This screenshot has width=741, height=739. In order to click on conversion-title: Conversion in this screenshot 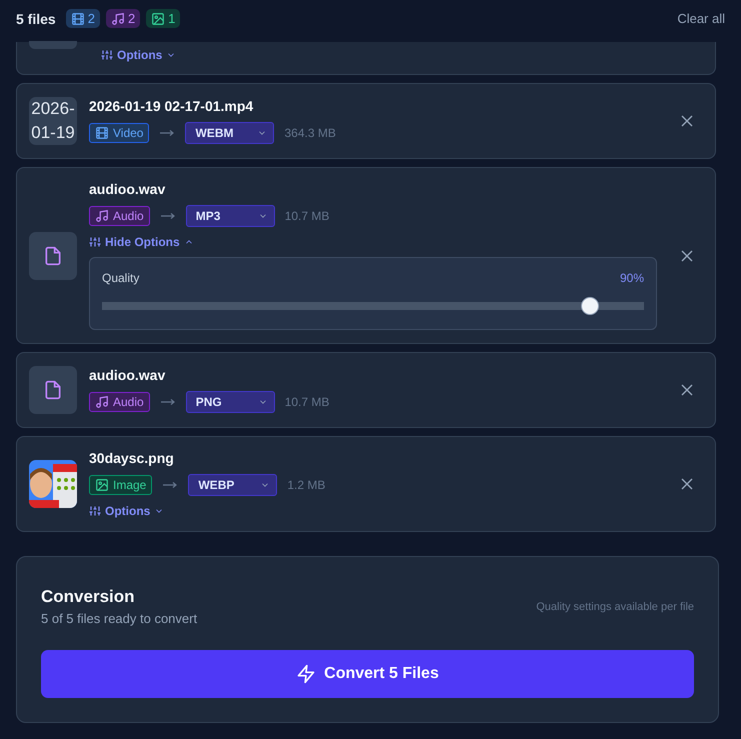, I will do `click(88, 597)`.